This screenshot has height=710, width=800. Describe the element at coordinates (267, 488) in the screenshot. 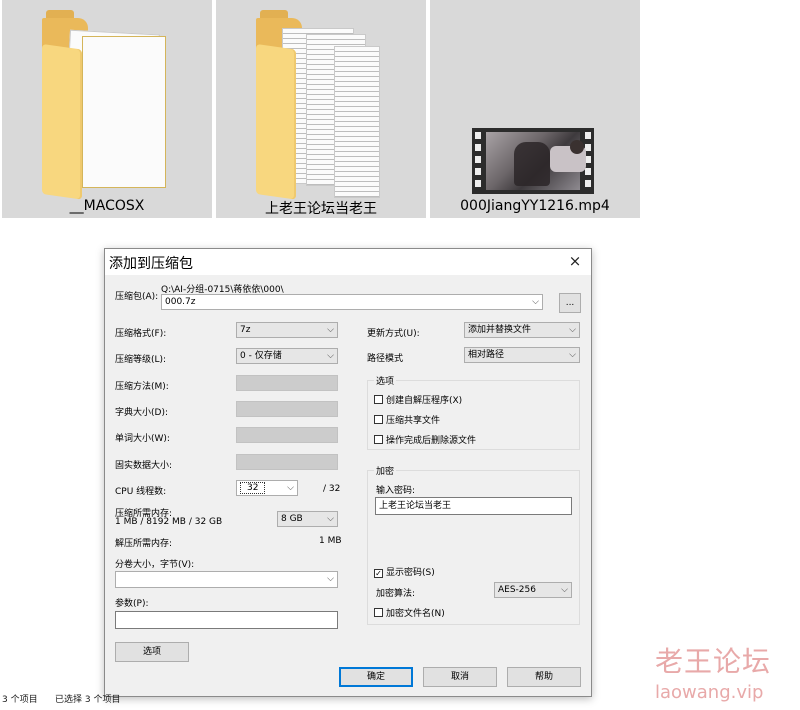

I see `cpu-select: 32 ⌵` at that location.